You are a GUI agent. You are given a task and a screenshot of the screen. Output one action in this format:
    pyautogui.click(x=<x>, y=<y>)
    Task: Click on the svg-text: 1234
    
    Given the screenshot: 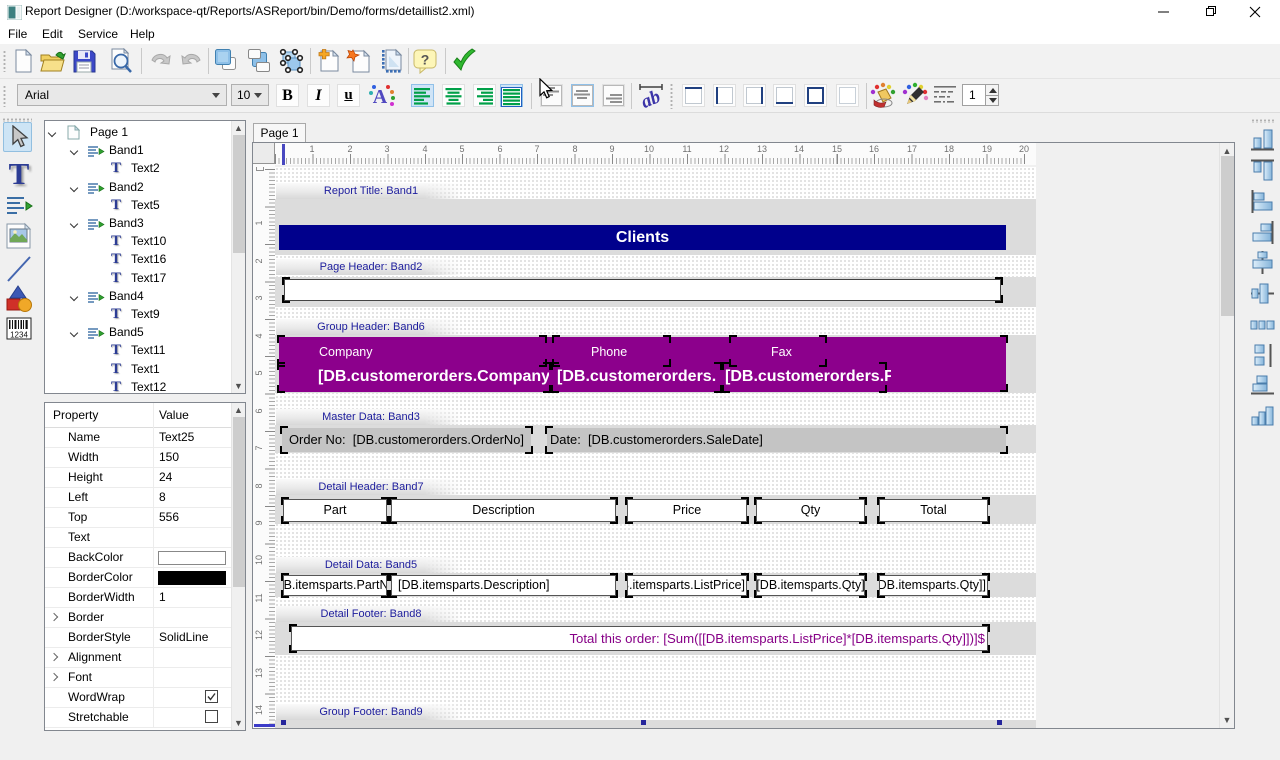 What is the action you would take?
    pyautogui.click(x=19, y=335)
    